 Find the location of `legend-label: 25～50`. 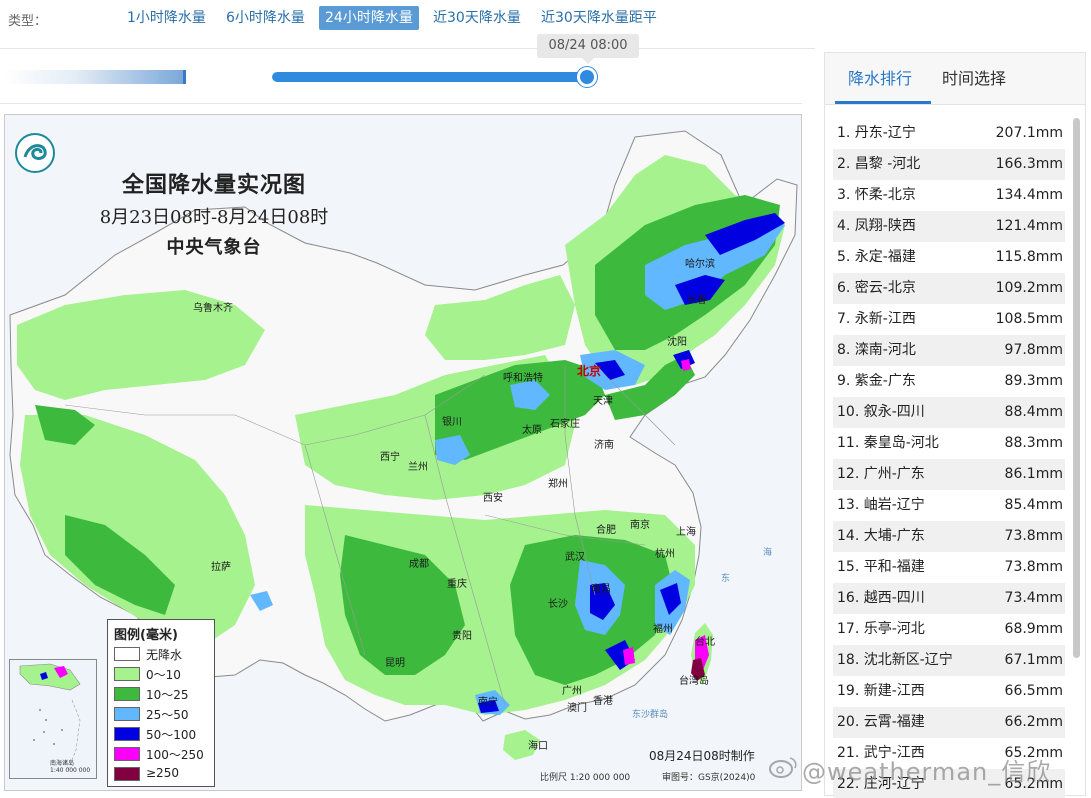

legend-label: 25～50 is located at coordinates (167, 715).